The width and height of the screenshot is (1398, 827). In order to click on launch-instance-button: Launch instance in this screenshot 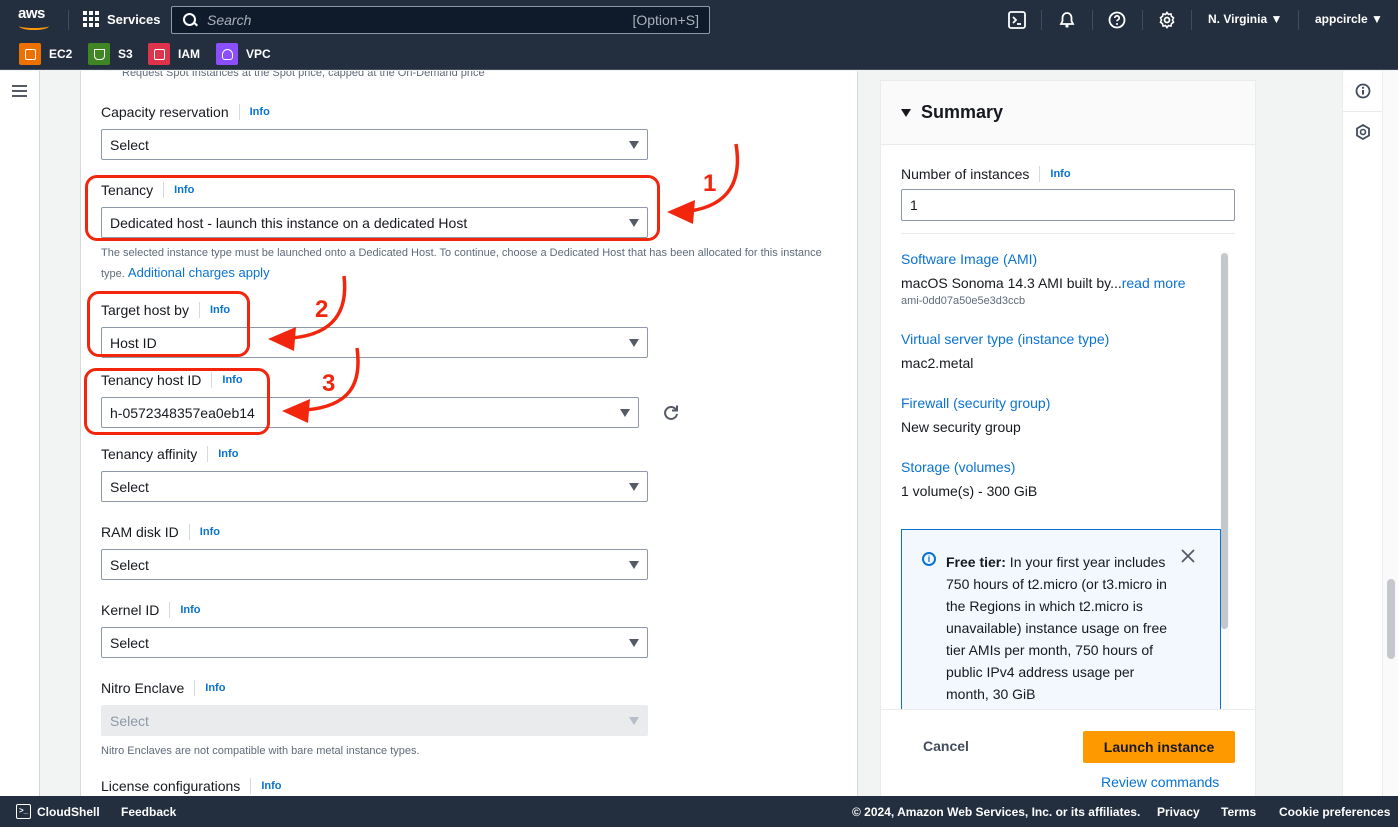, I will do `click(1159, 747)`.